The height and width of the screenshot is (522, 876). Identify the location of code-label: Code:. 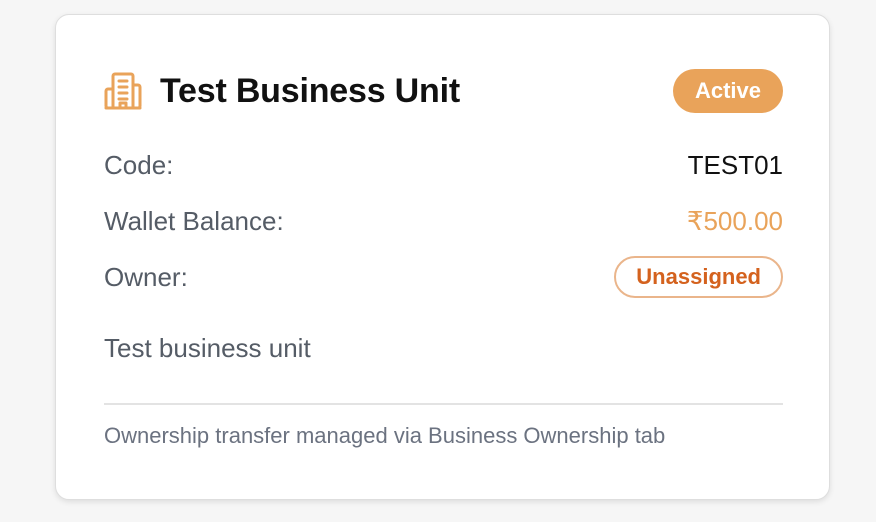
(139, 164).